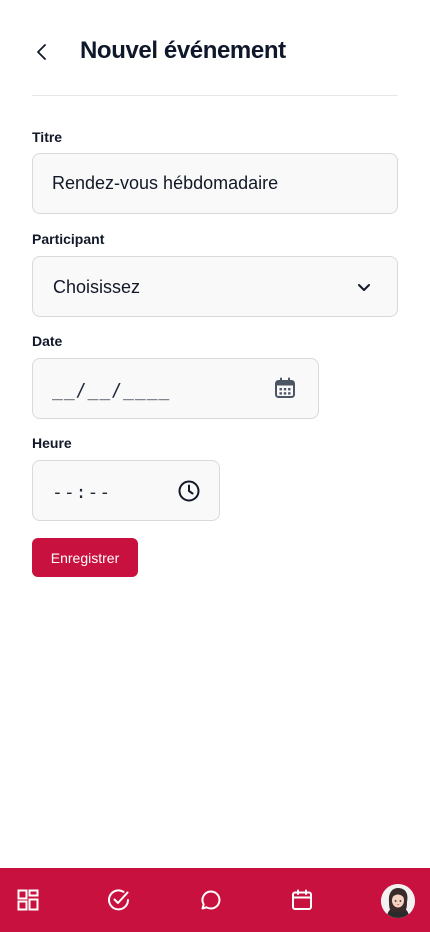 The width and height of the screenshot is (430, 932). What do you see at coordinates (82, 492) in the screenshot?
I see `time-input-placeholder: --:--` at bounding box center [82, 492].